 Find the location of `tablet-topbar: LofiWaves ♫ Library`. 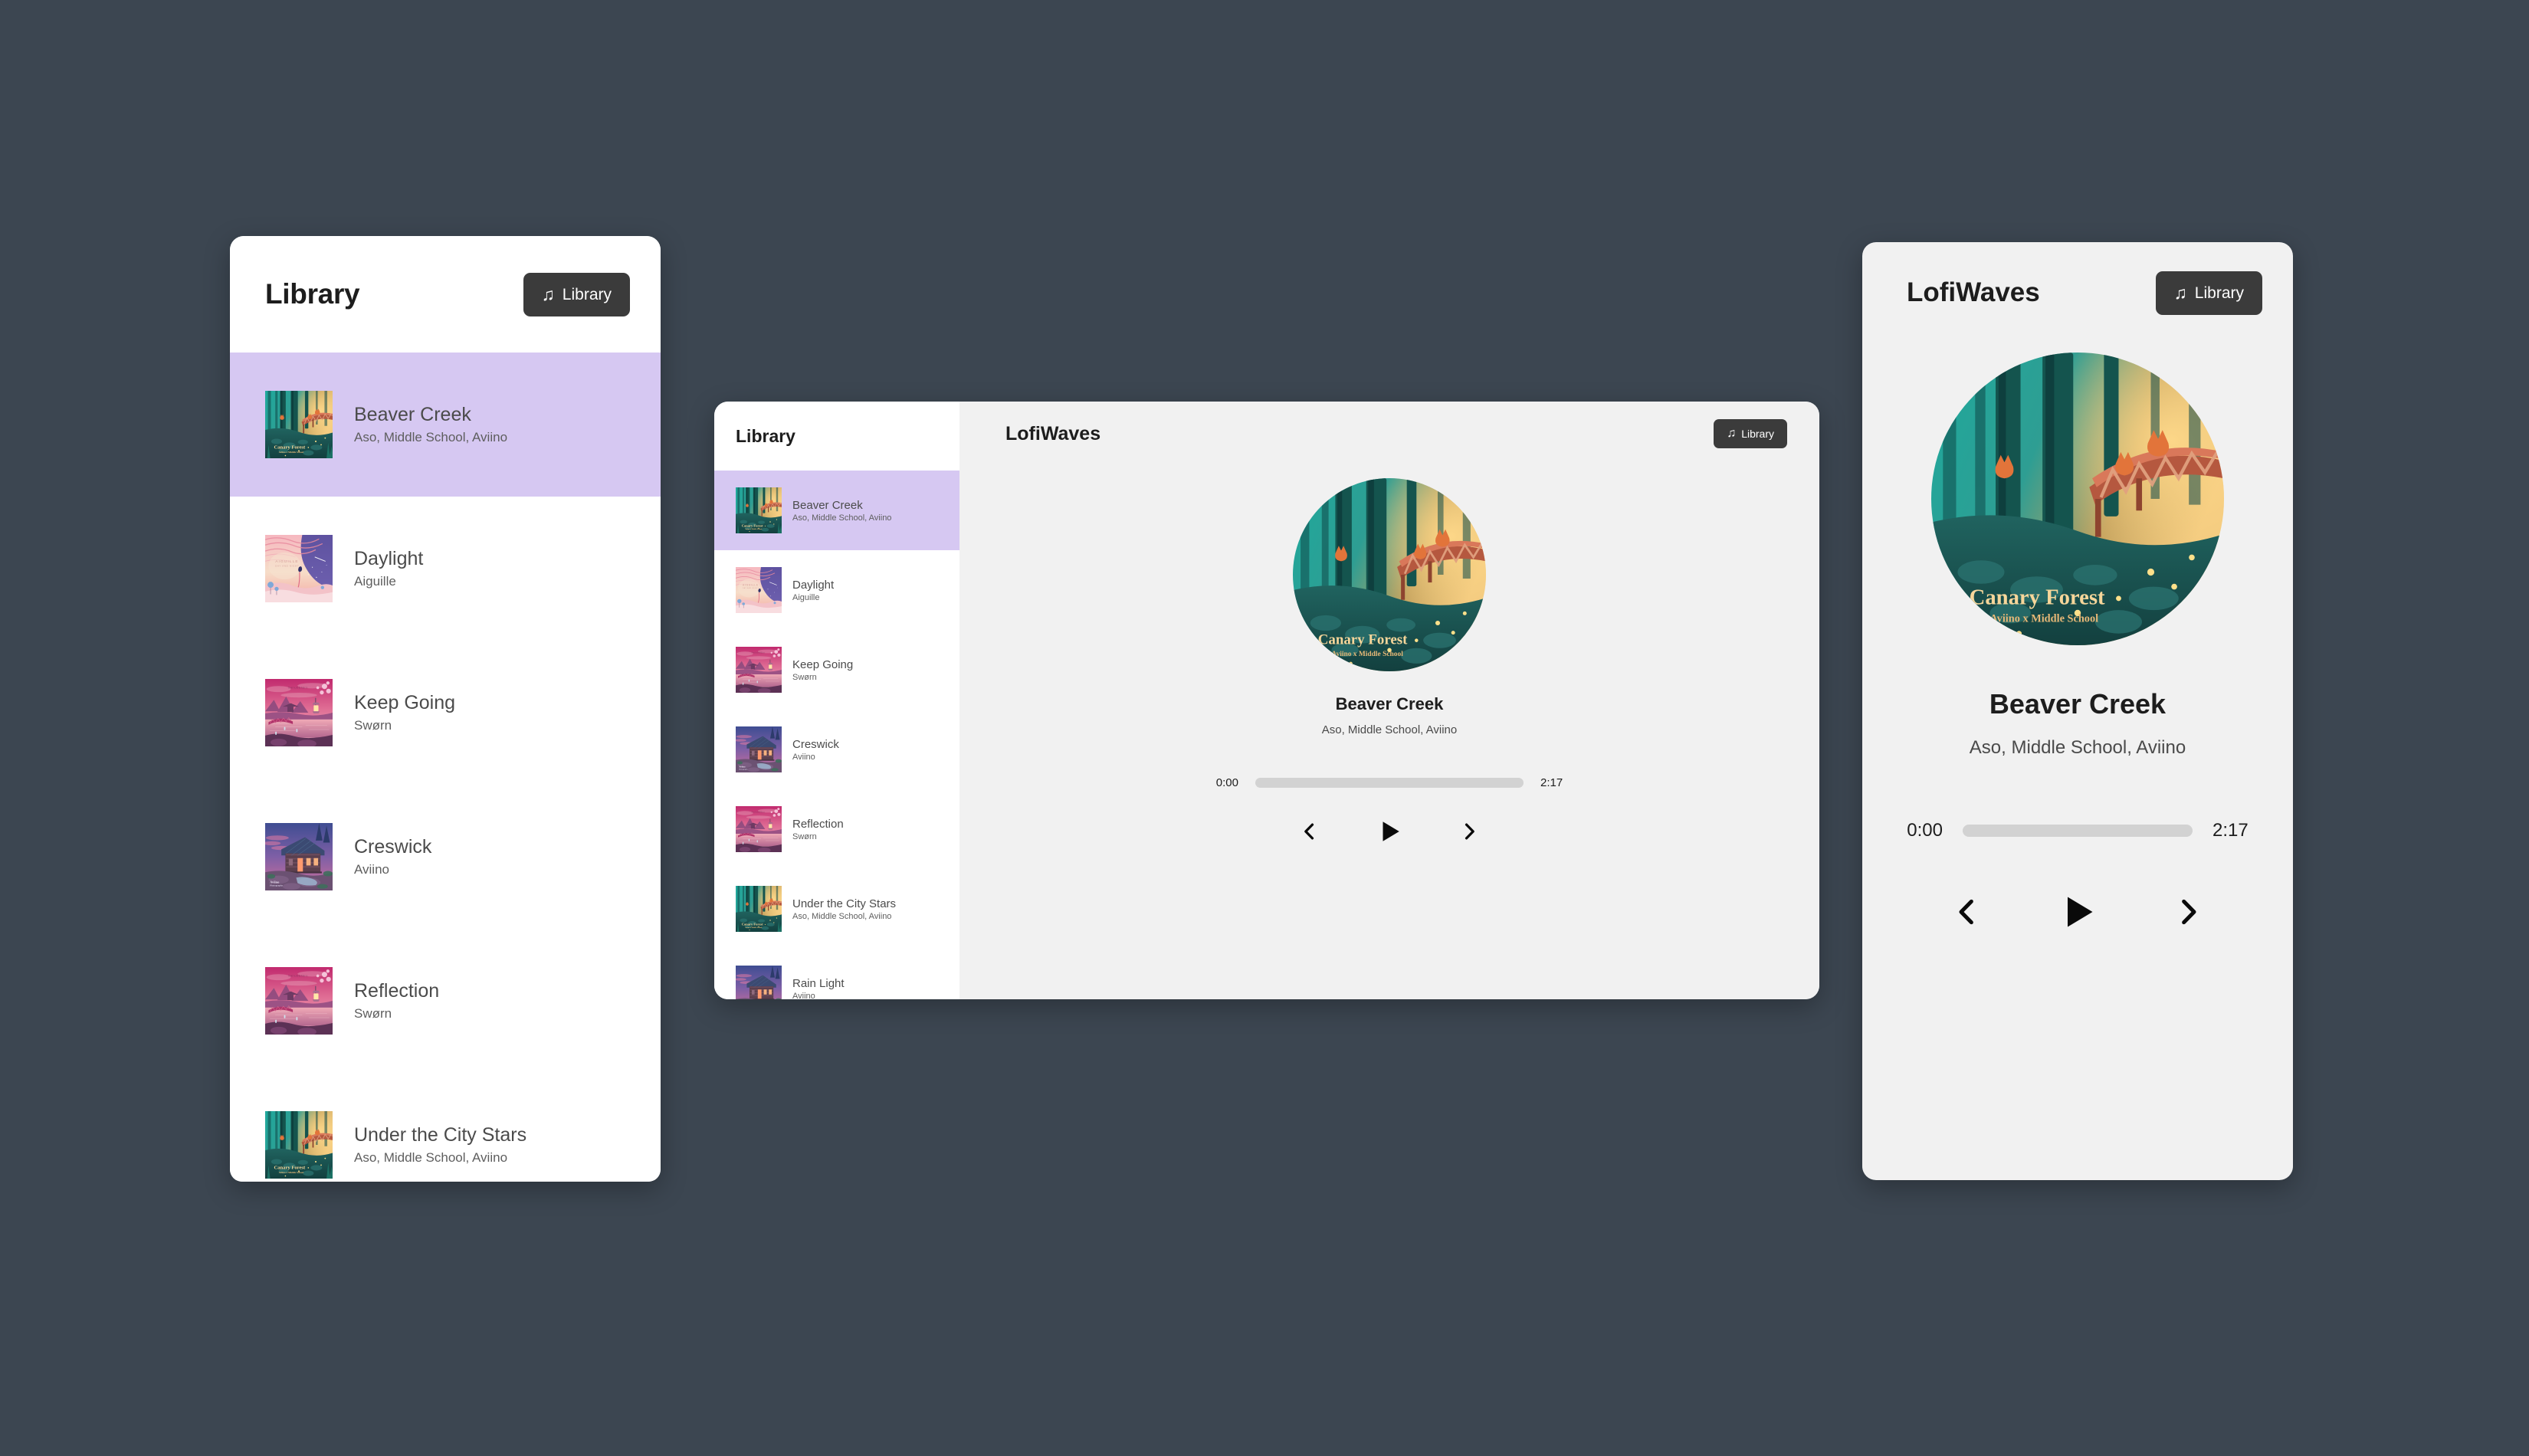

tablet-topbar: LofiWaves ♫ Library is located at coordinates (1389, 434).